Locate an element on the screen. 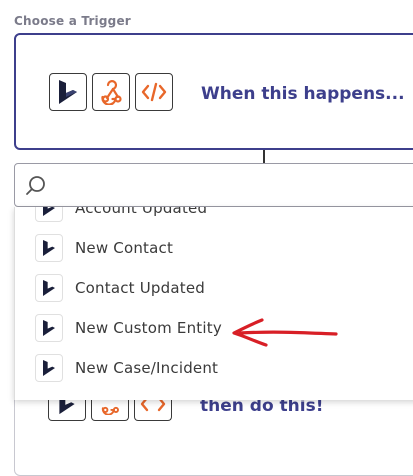  list-item-label: New Contact is located at coordinates (124, 248).